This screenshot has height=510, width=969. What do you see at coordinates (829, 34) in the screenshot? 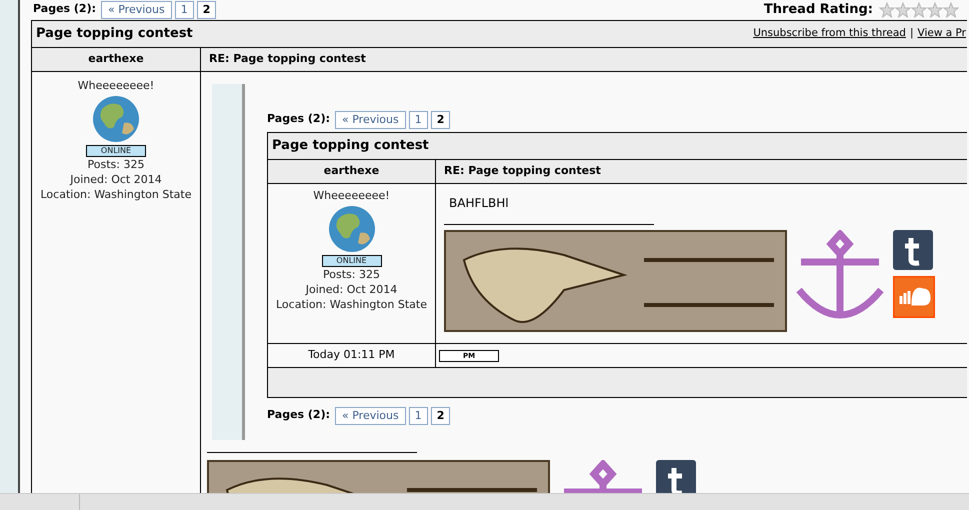
I see `unsubscribe-link: Unsubscribe from this thread` at bounding box center [829, 34].